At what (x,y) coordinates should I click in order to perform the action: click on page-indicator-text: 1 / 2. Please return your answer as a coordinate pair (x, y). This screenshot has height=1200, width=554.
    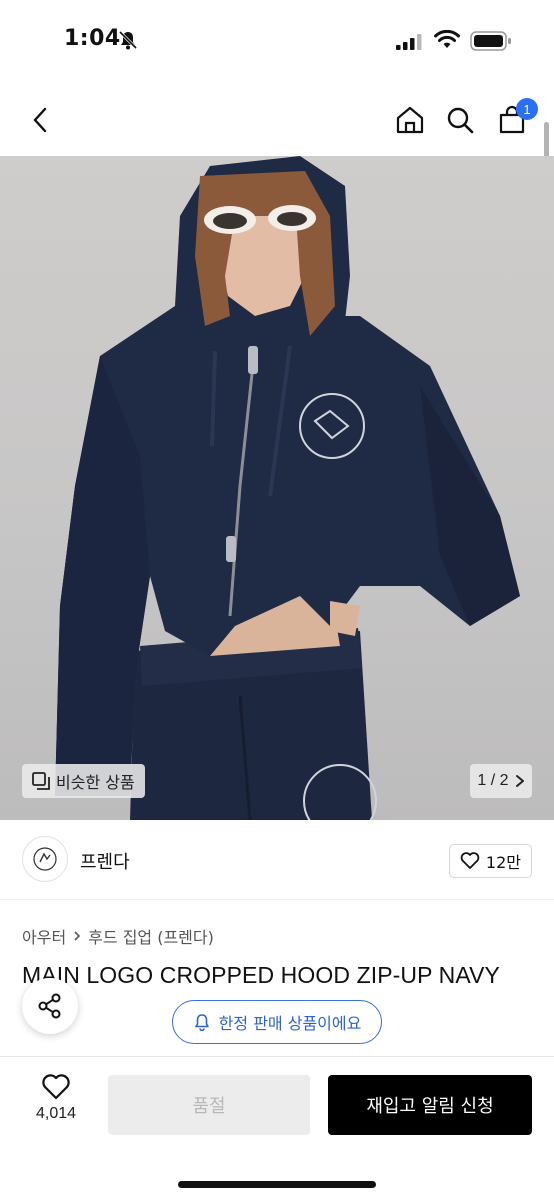
    Looking at the image, I should click on (493, 780).